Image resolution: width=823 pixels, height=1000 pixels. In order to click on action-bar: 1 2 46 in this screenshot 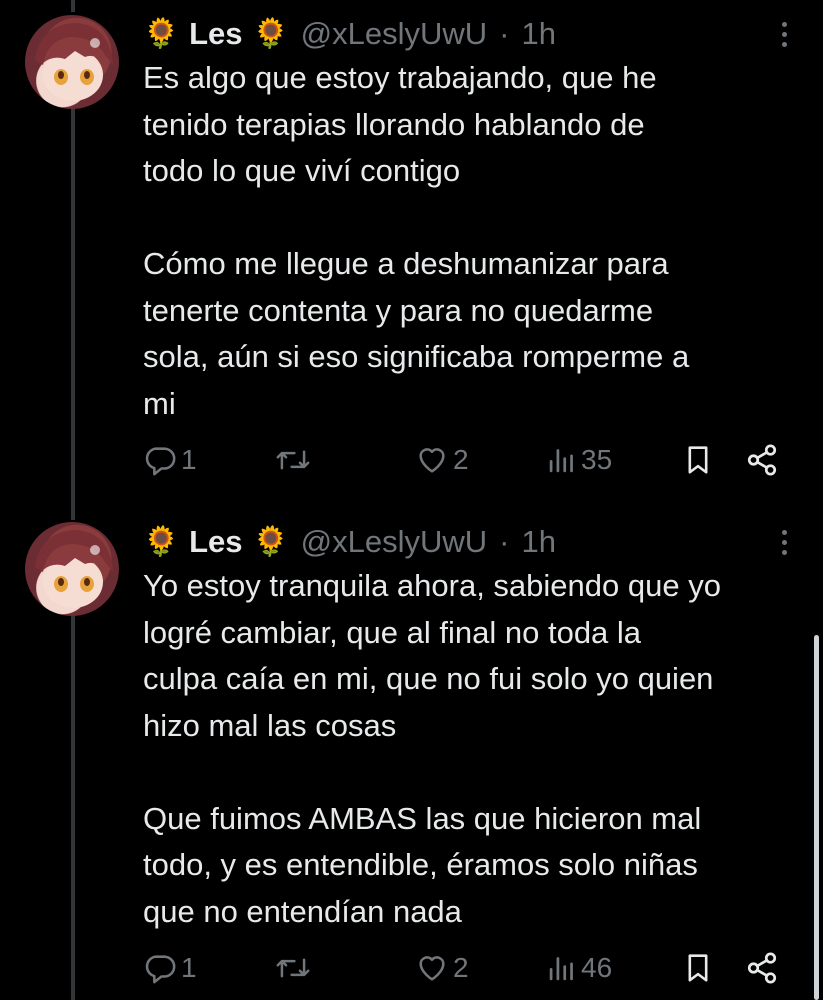, I will do `click(463, 968)`.